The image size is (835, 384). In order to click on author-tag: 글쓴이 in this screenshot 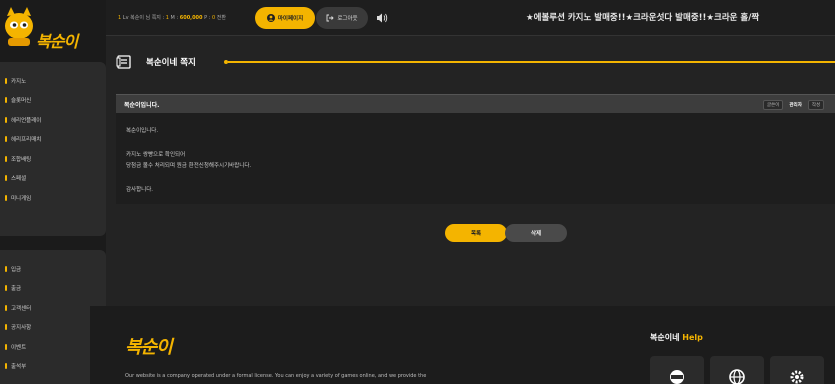, I will do `click(773, 105)`.